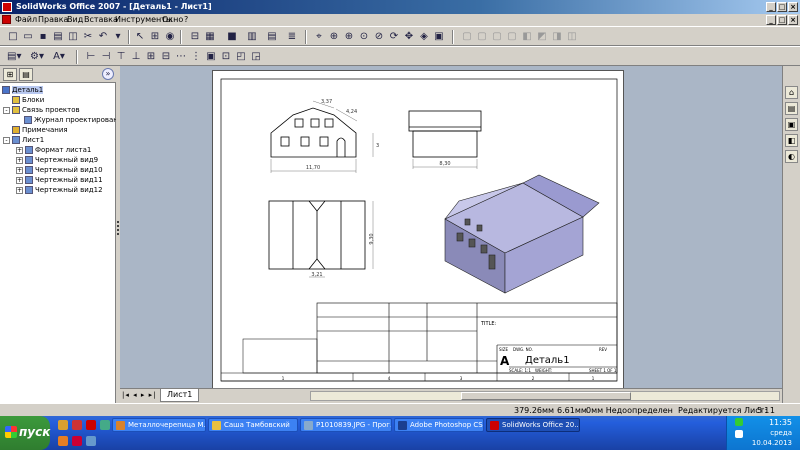 The image size is (800, 450). Describe the element at coordinates (253, 425) in the screenshot. I see `task-button: Саша Тамбовский` at that location.